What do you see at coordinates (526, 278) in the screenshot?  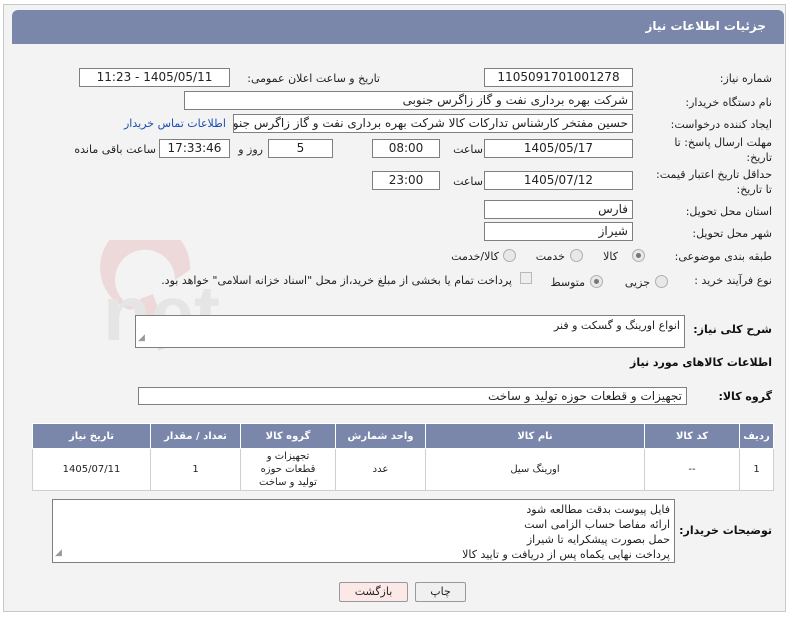 I see `treasury-payment-checkbox` at bounding box center [526, 278].